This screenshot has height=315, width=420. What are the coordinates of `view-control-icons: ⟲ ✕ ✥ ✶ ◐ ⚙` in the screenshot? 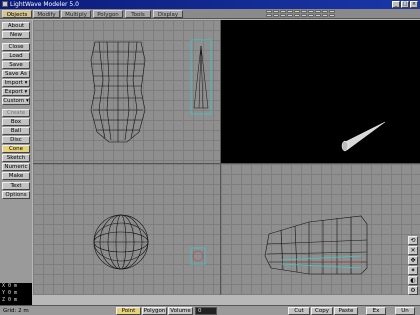 It's located at (414, 266).